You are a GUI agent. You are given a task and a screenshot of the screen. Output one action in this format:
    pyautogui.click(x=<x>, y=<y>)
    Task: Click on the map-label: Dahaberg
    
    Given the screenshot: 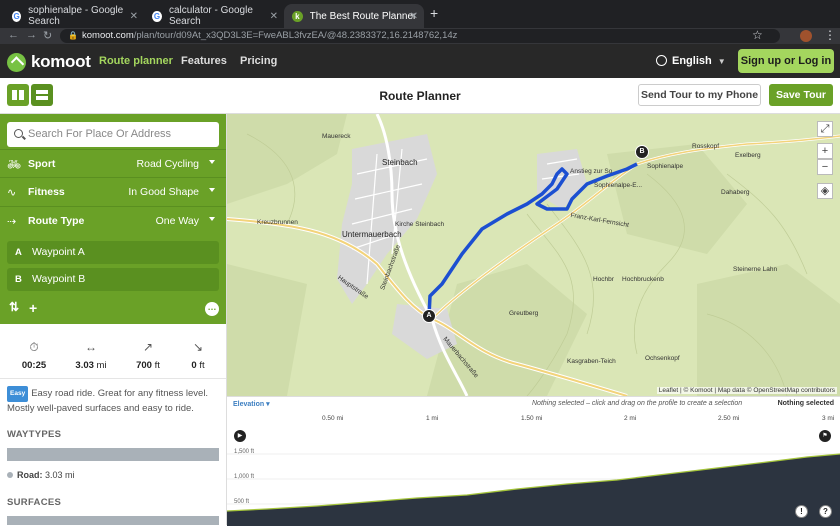 What is the action you would take?
    pyautogui.click(x=735, y=192)
    